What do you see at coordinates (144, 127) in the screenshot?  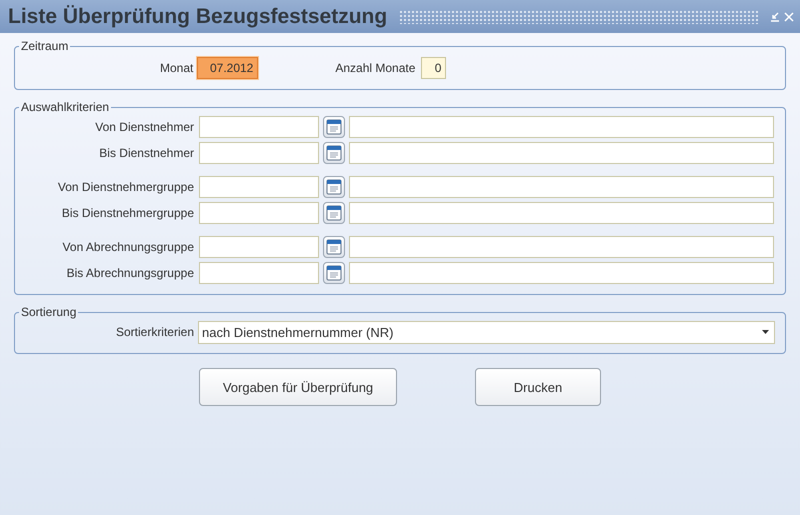 I see `field-label: Von Dienstnehmer` at bounding box center [144, 127].